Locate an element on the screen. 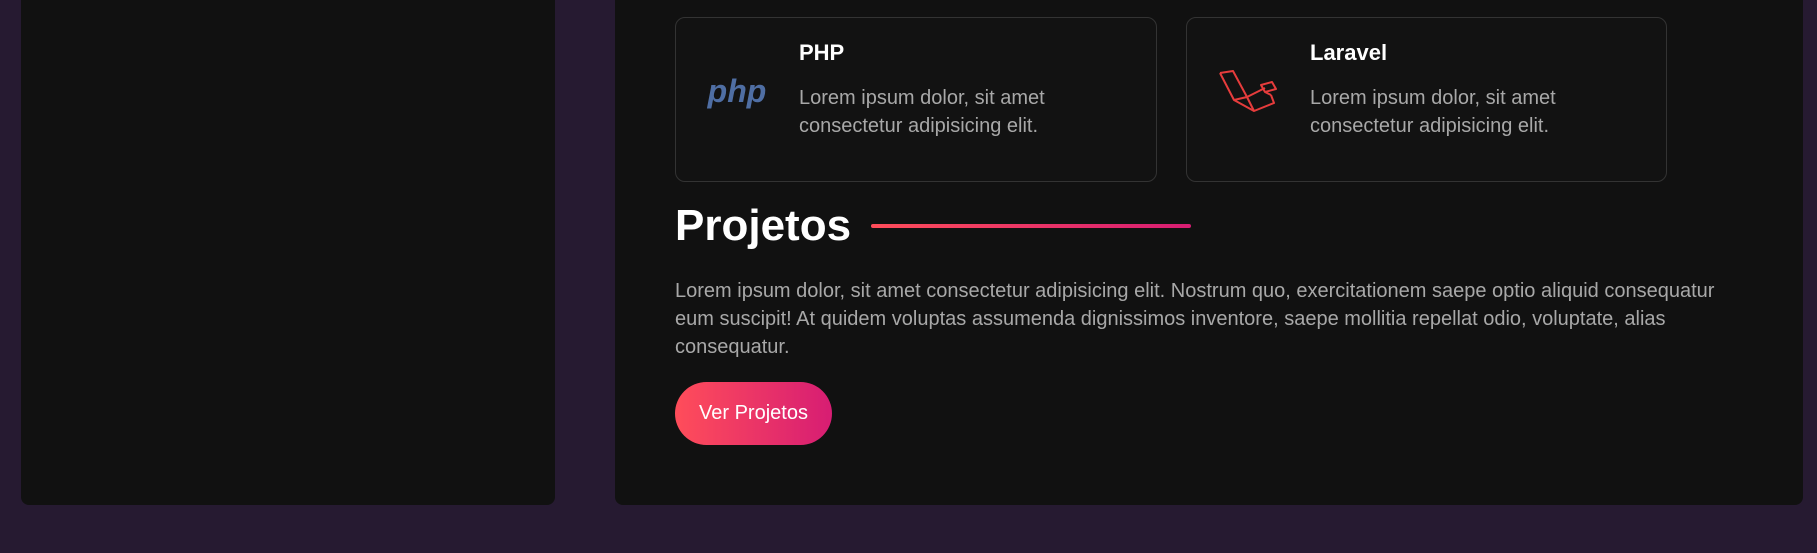 Image resolution: width=1817 pixels, height=553 pixels. view-projects-button: Ver Projetos is located at coordinates (753, 413).